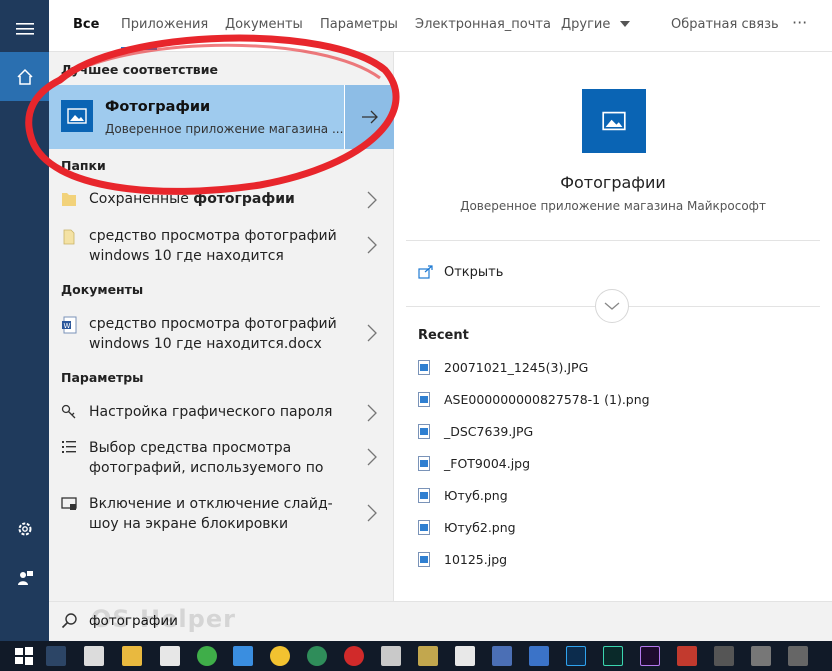 This screenshot has height=671, width=832. What do you see at coordinates (443, 335) in the screenshot?
I see `recent-header: Recent` at bounding box center [443, 335].